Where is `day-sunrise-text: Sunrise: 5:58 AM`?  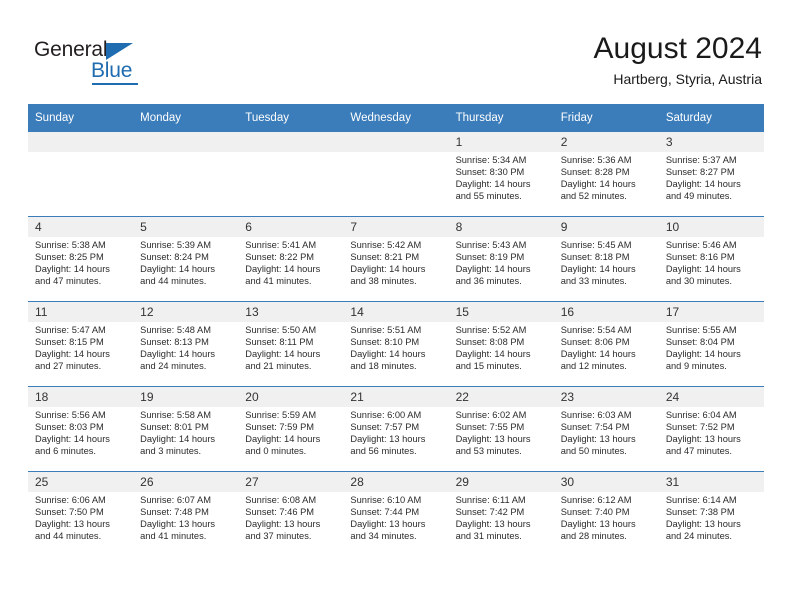 day-sunrise-text: Sunrise: 5:58 AM is located at coordinates (175, 415).